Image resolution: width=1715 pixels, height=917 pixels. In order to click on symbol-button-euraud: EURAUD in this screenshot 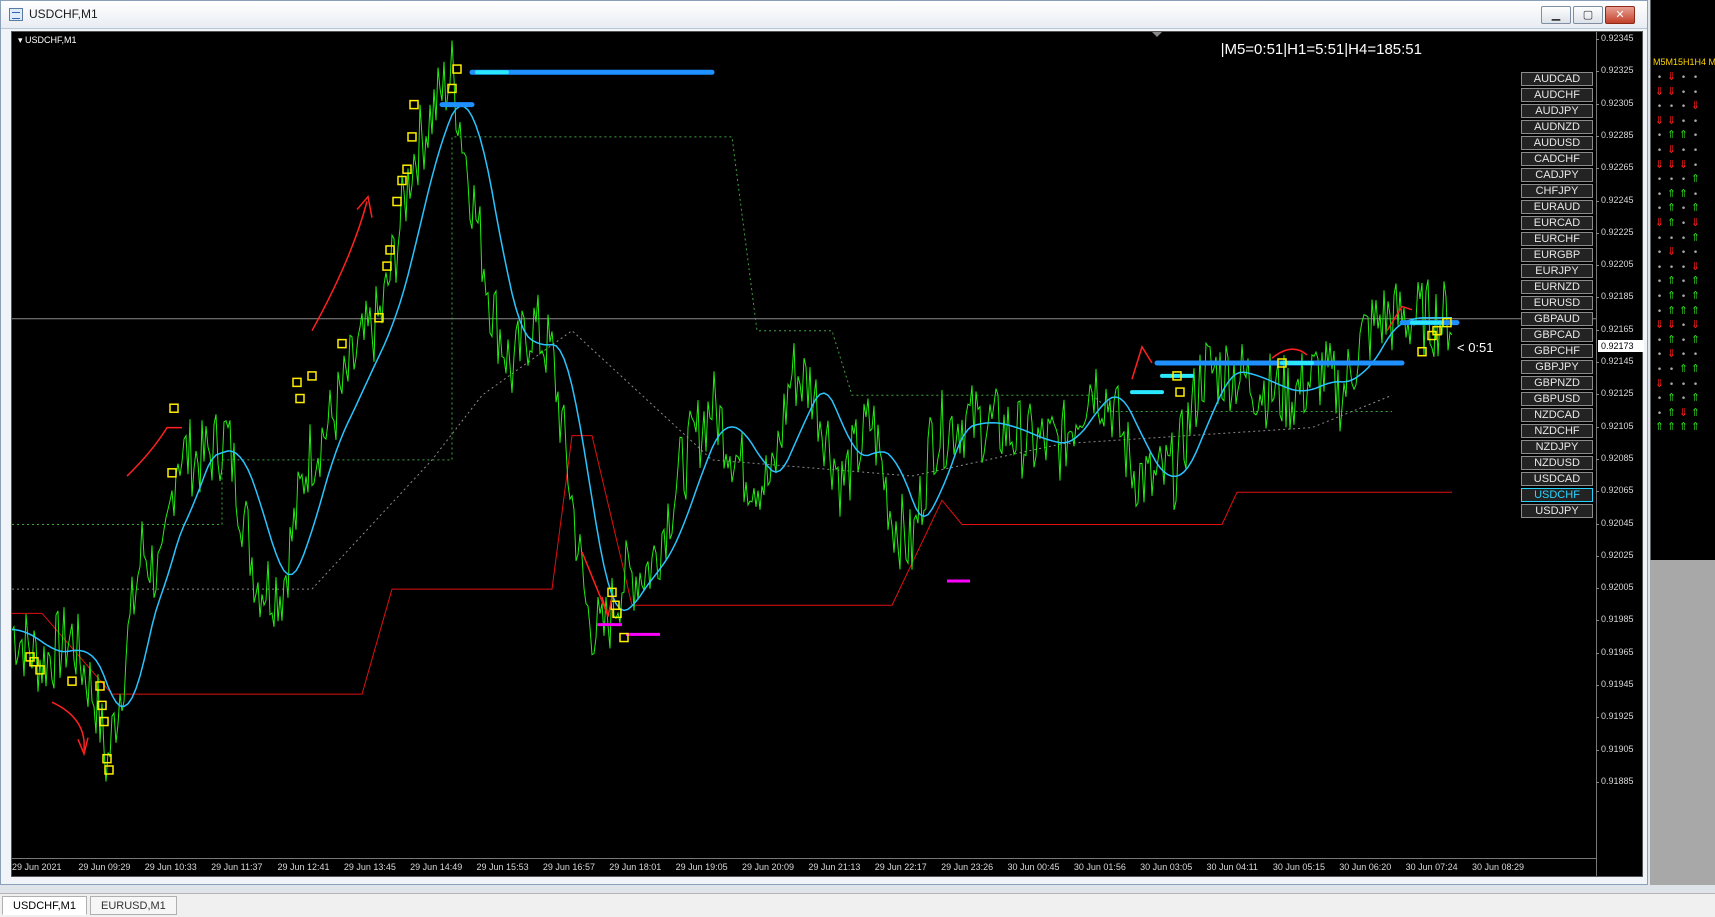, I will do `click(1557, 207)`.